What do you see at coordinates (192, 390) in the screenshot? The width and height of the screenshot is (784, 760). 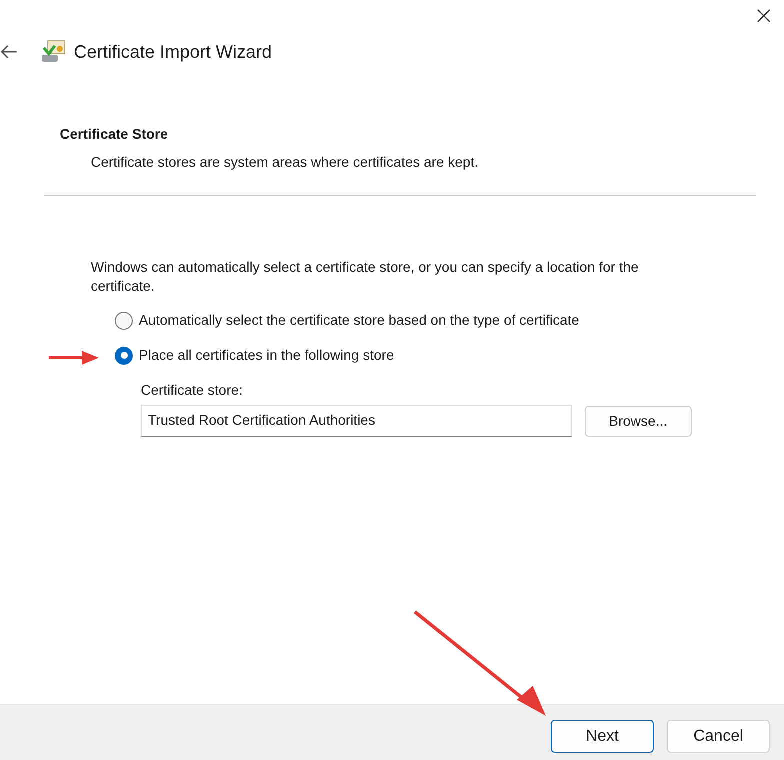 I see `field-label: Certificate store:` at bounding box center [192, 390].